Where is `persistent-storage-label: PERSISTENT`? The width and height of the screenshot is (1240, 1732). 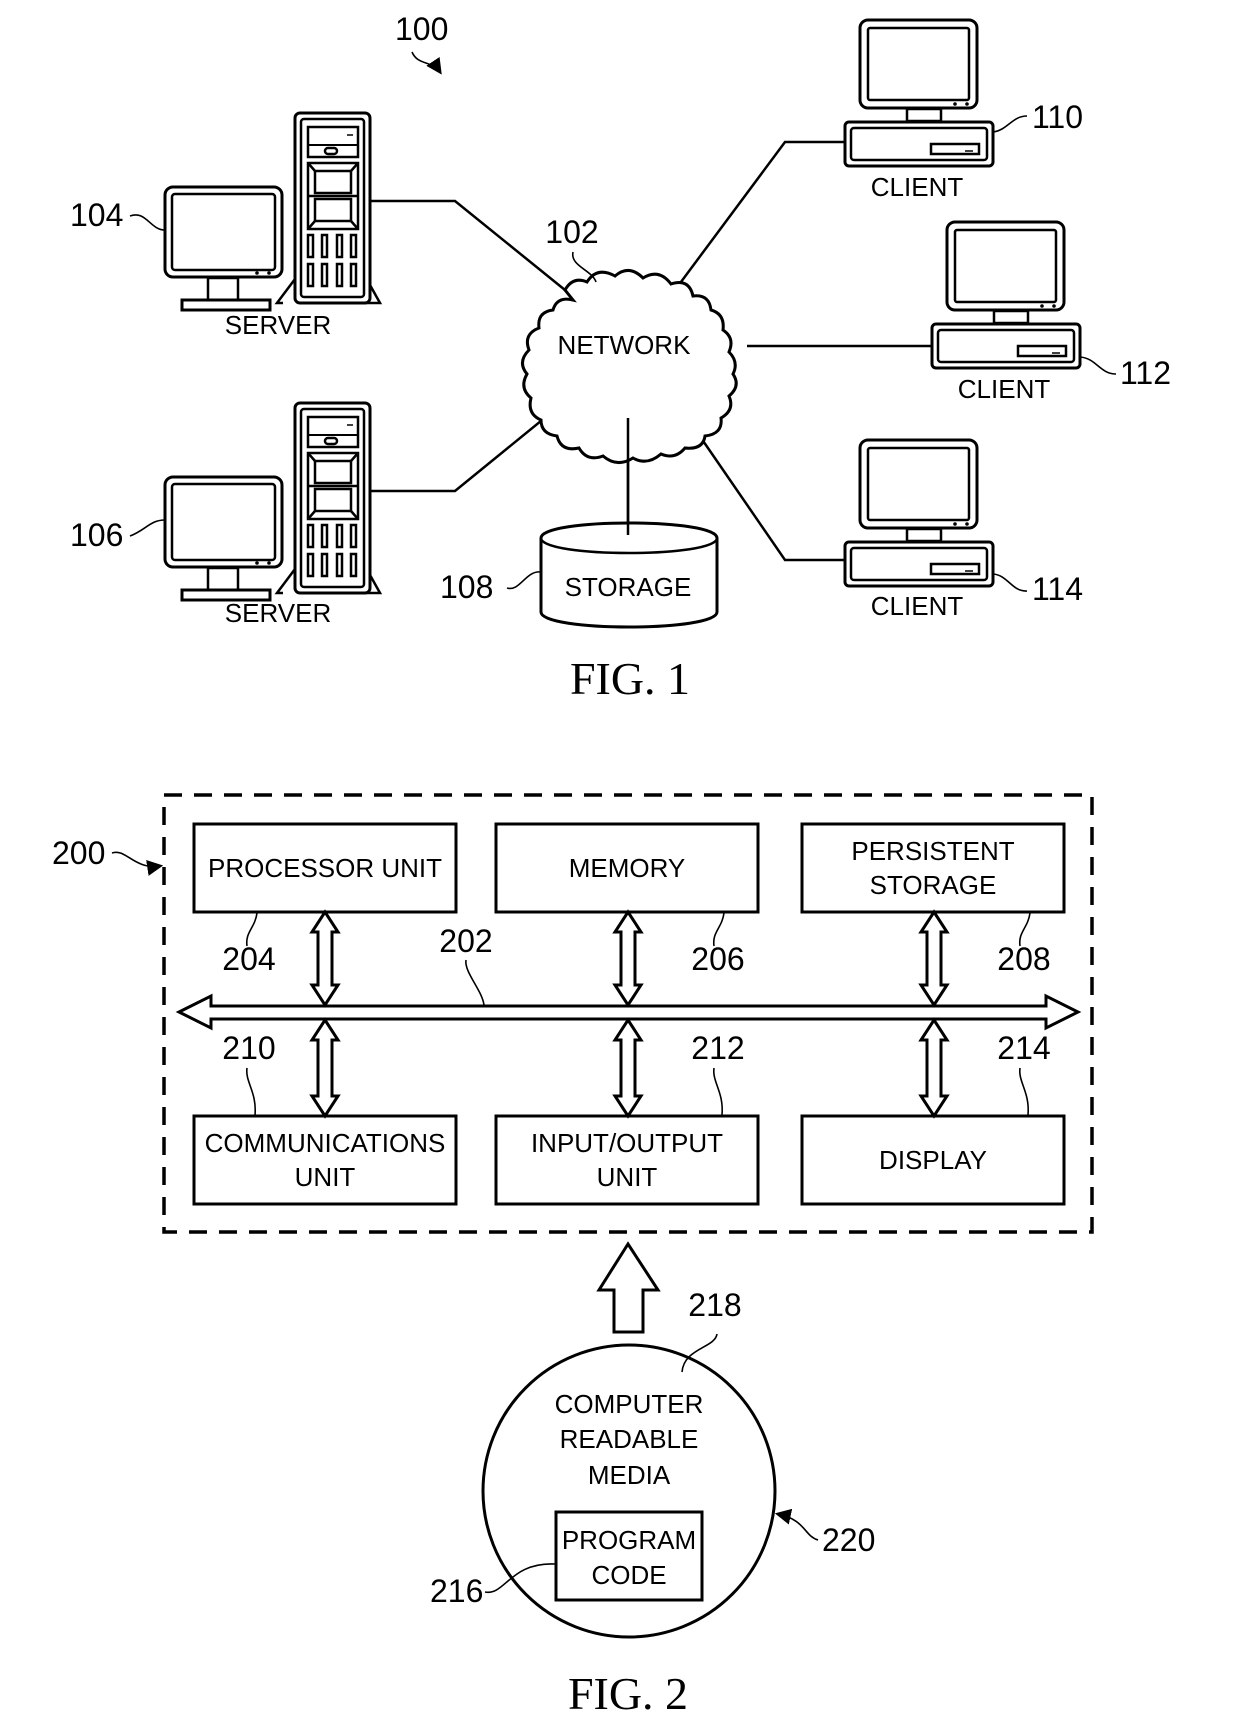 persistent-storage-label: PERSISTENT is located at coordinates (932, 851).